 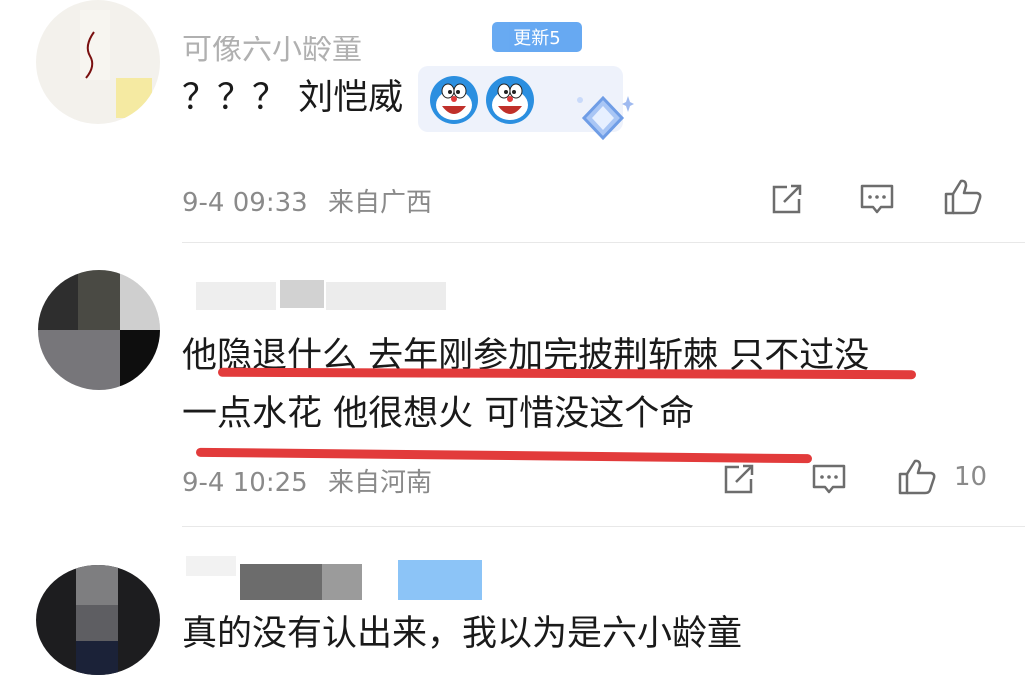 I want to click on comment-location: 来自河南, so click(x=379, y=483).